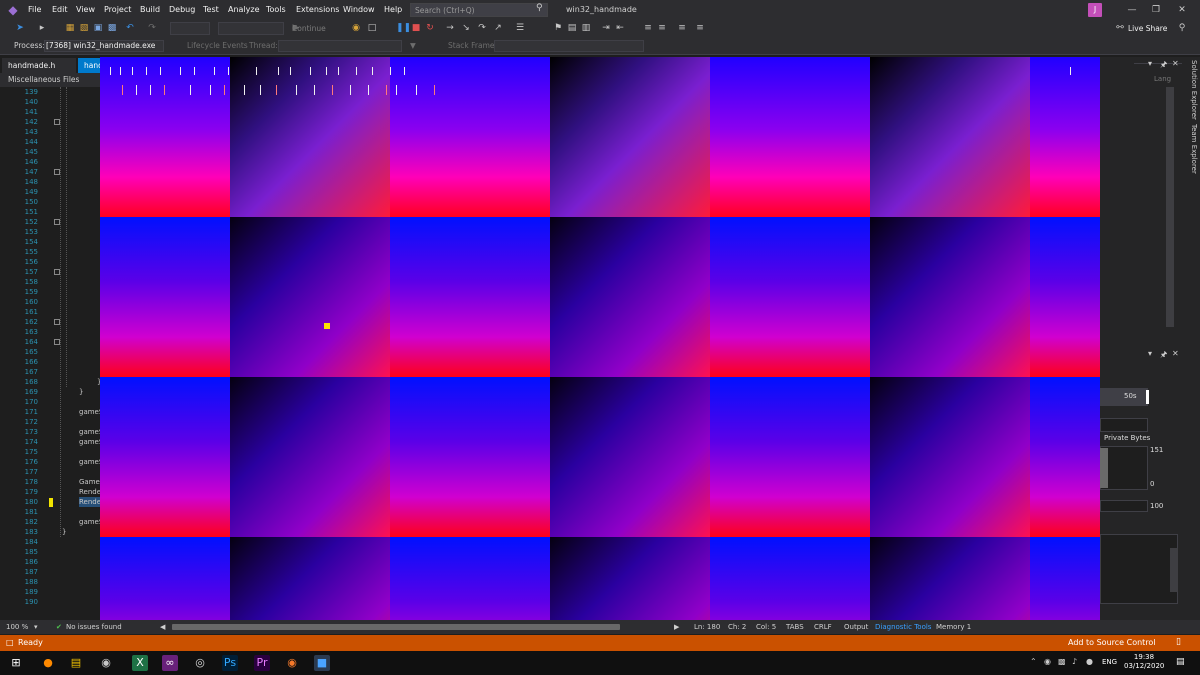 Image resolution: width=1200 pixels, height=675 pixels. What do you see at coordinates (558, 28) in the screenshot?
I see `bookmark-icon: ⚑` at bounding box center [558, 28].